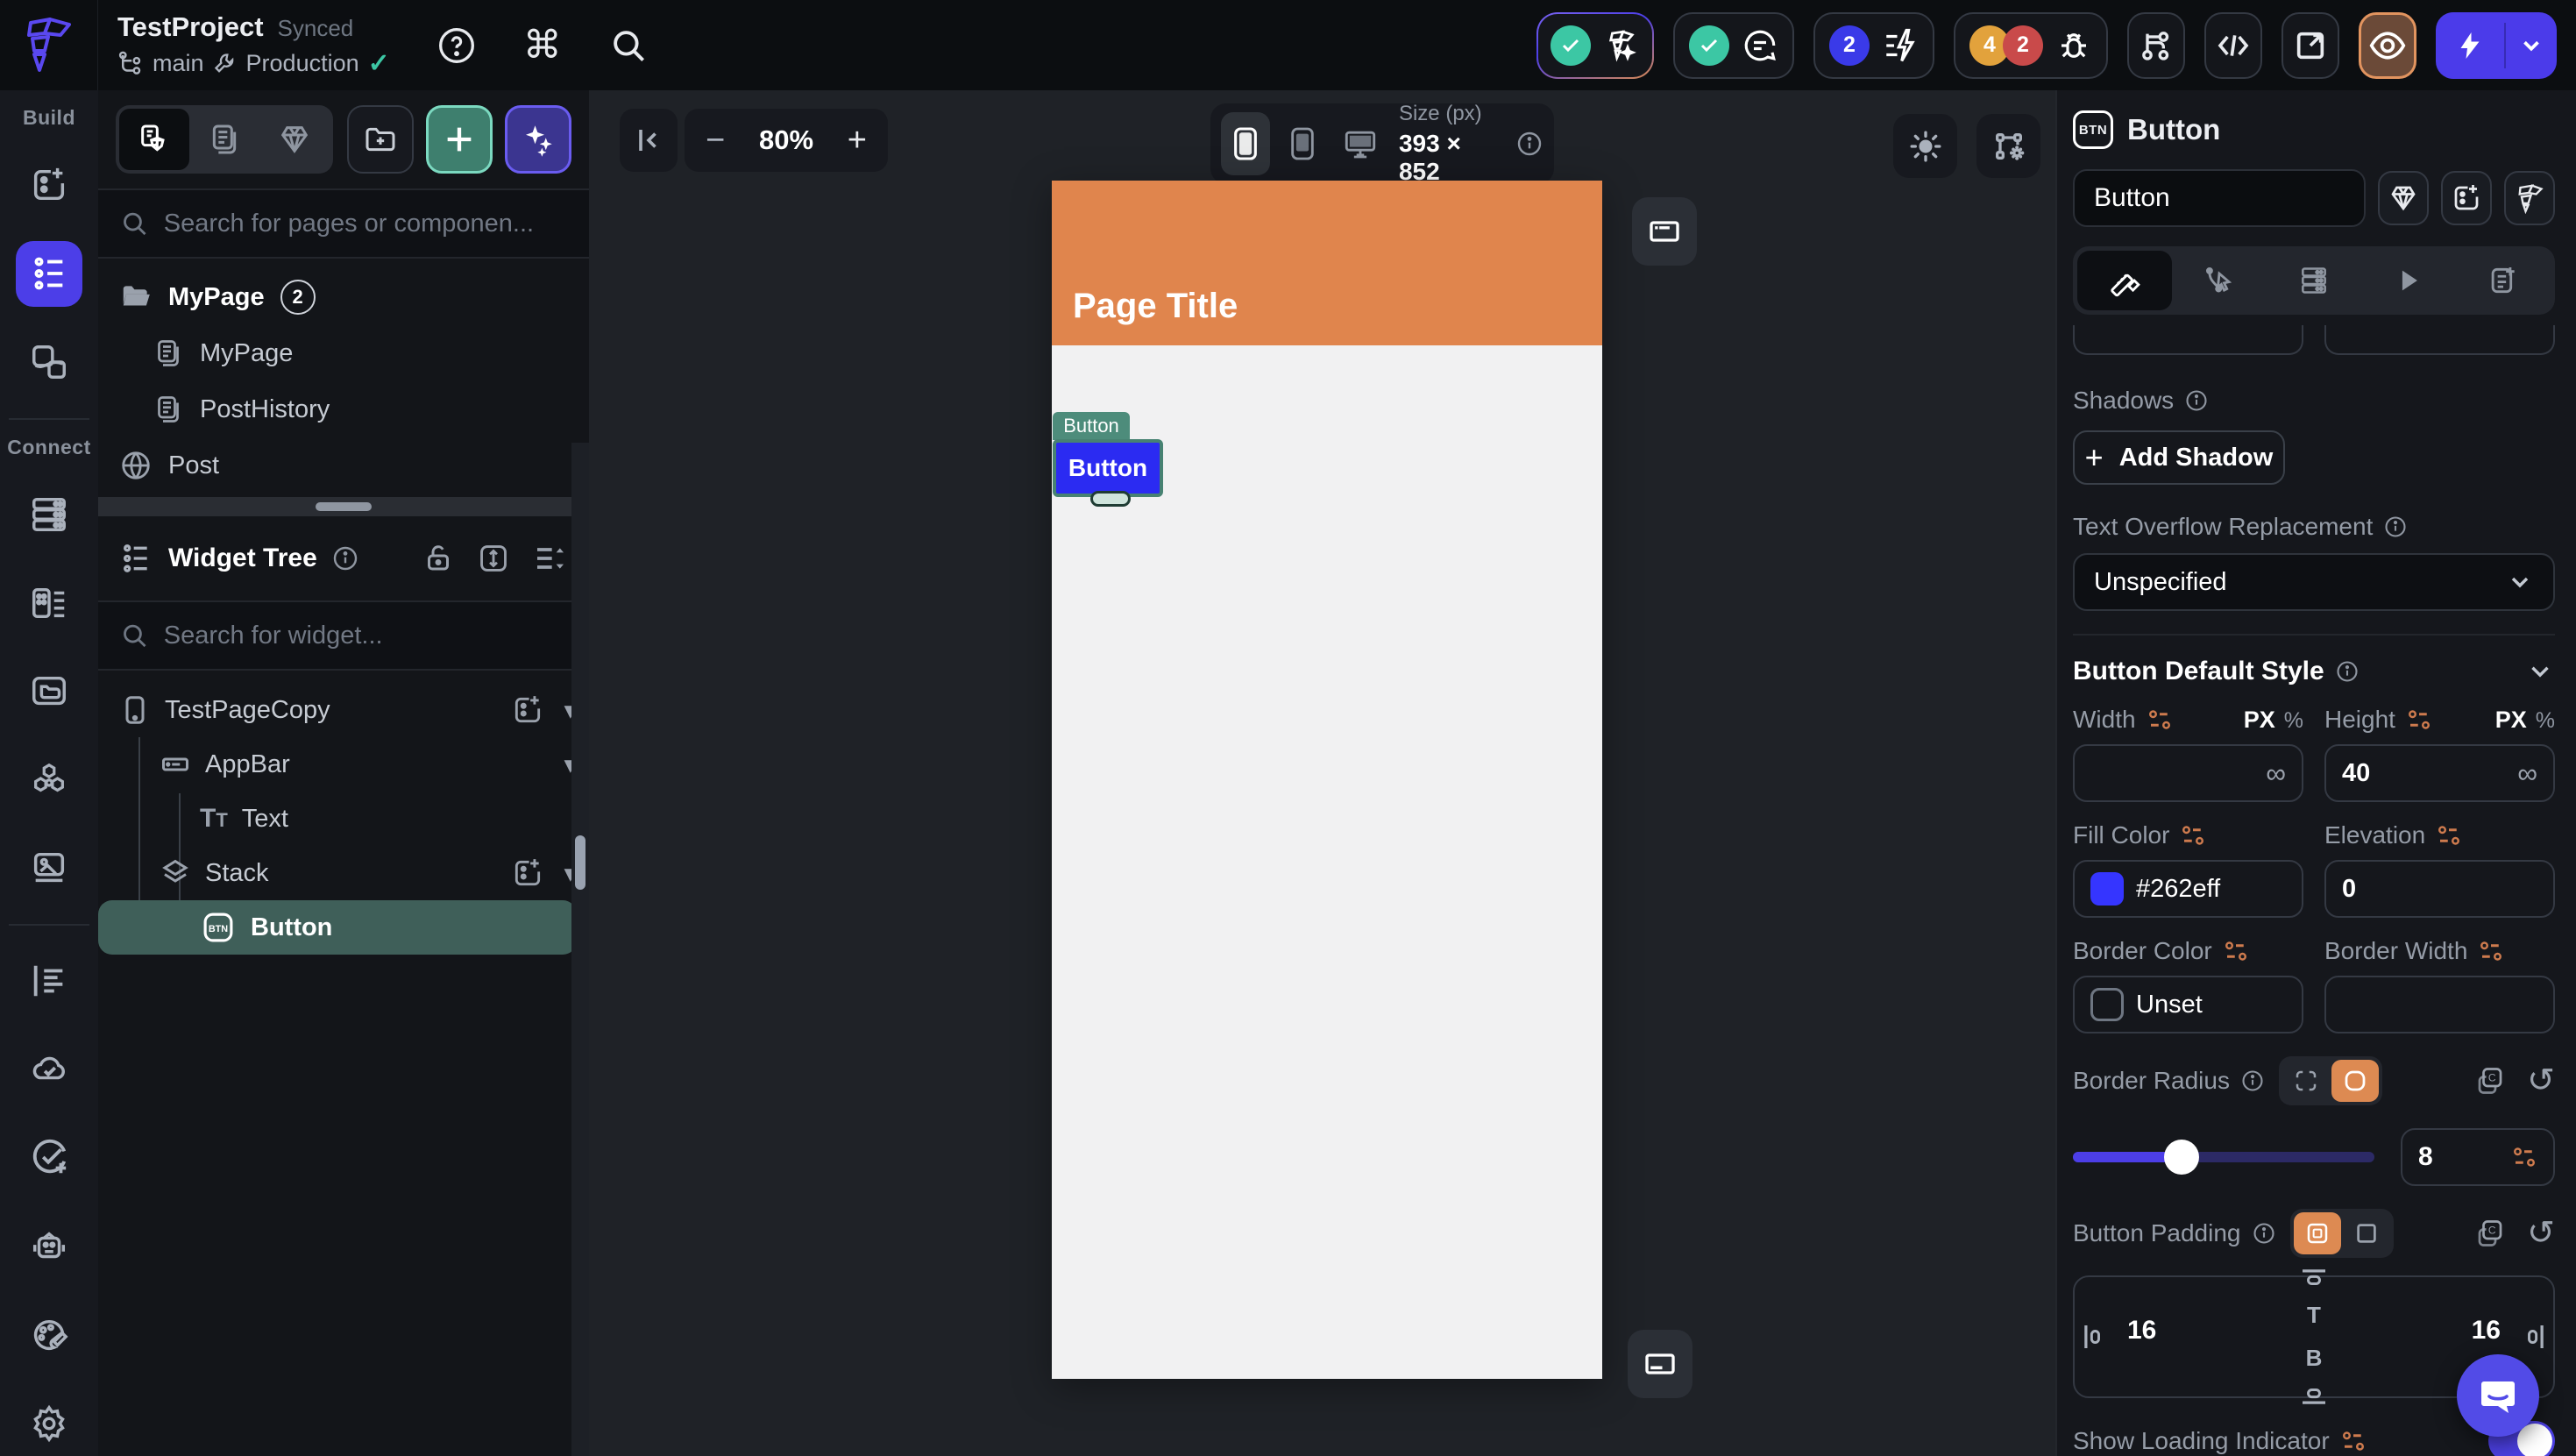 This screenshot has width=2576, height=1456. I want to click on tree-sort-icon, so click(551, 558).